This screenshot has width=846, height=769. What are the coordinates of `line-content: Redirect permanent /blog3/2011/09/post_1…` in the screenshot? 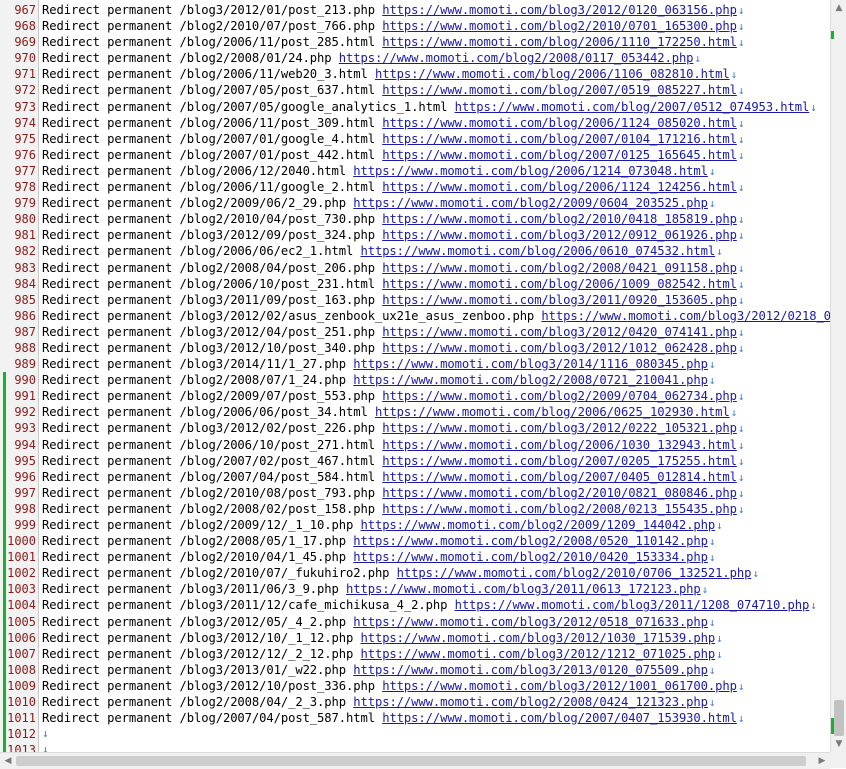 It's located at (393, 300).